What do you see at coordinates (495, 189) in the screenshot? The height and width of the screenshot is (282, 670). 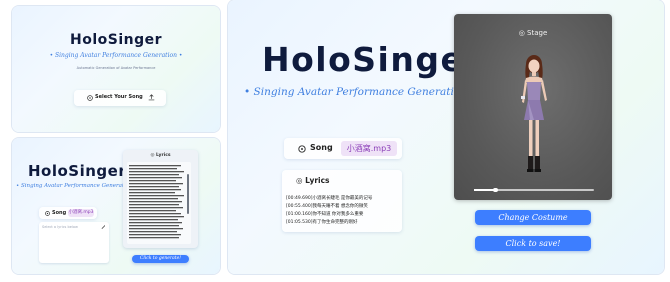 I see `video-progress-knob` at bounding box center [495, 189].